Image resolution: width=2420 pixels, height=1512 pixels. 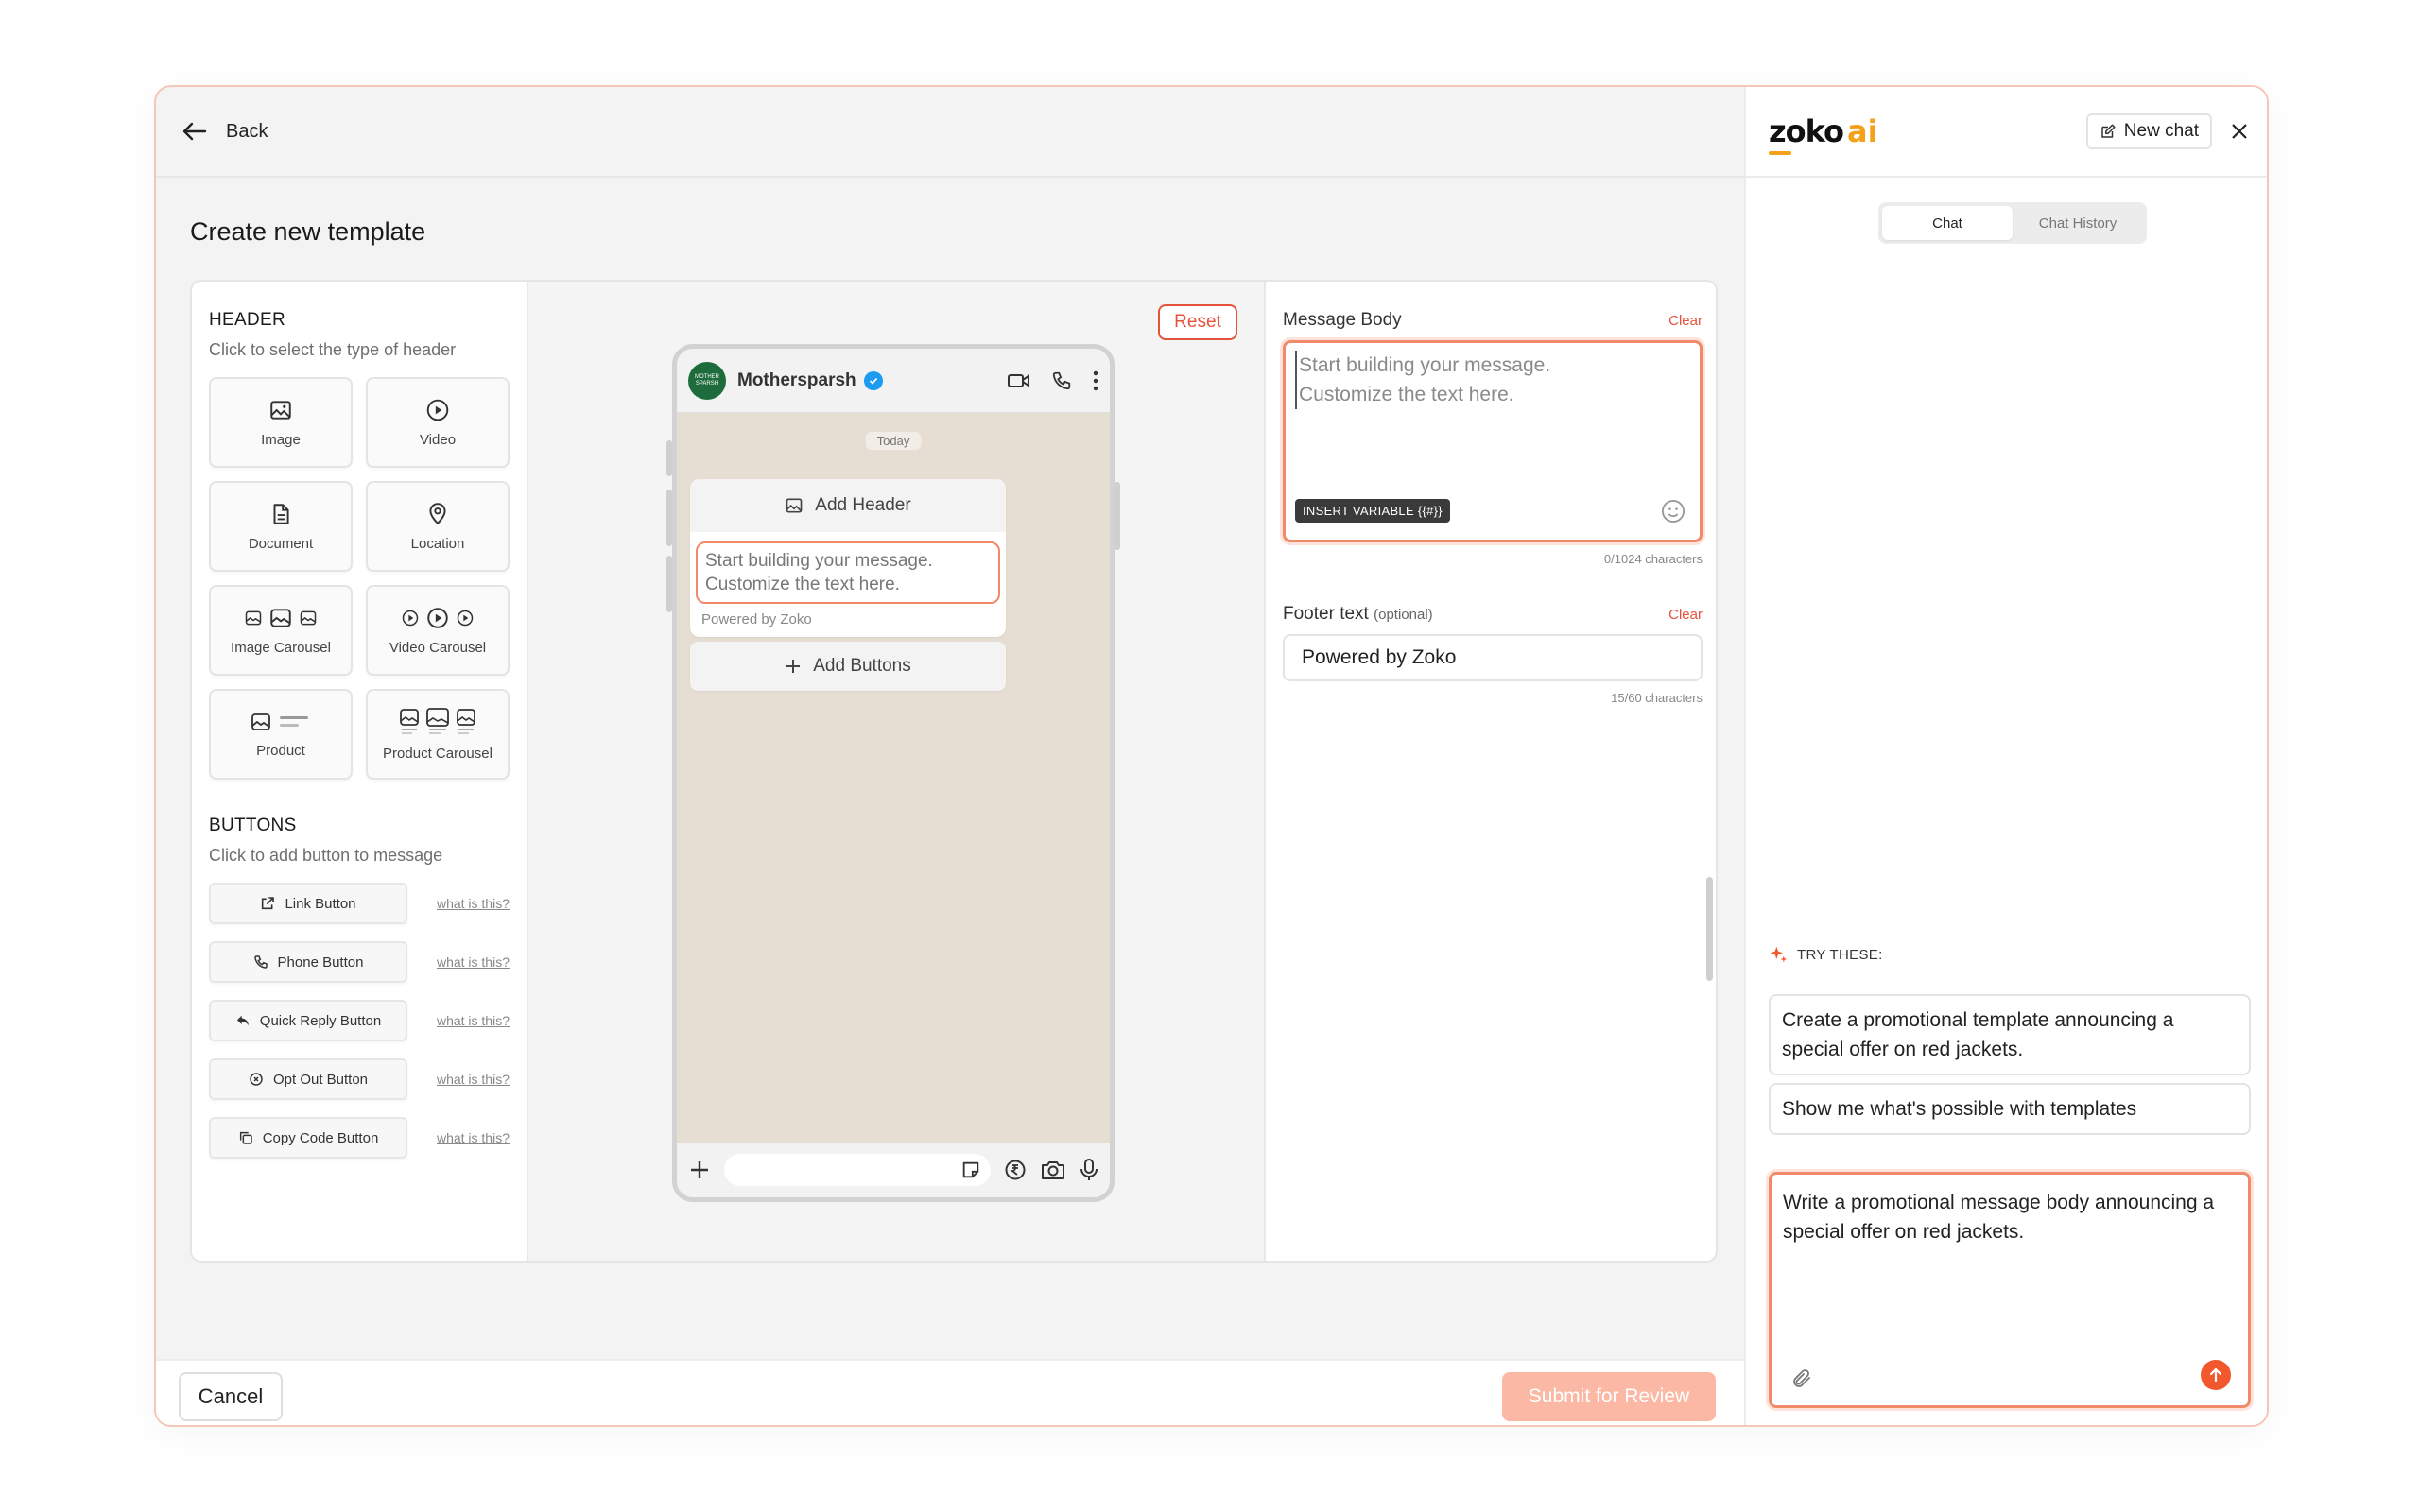 What do you see at coordinates (1686, 321) in the screenshot?
I see `clear-body-button: Clear` at bounding box center [1686, 321].